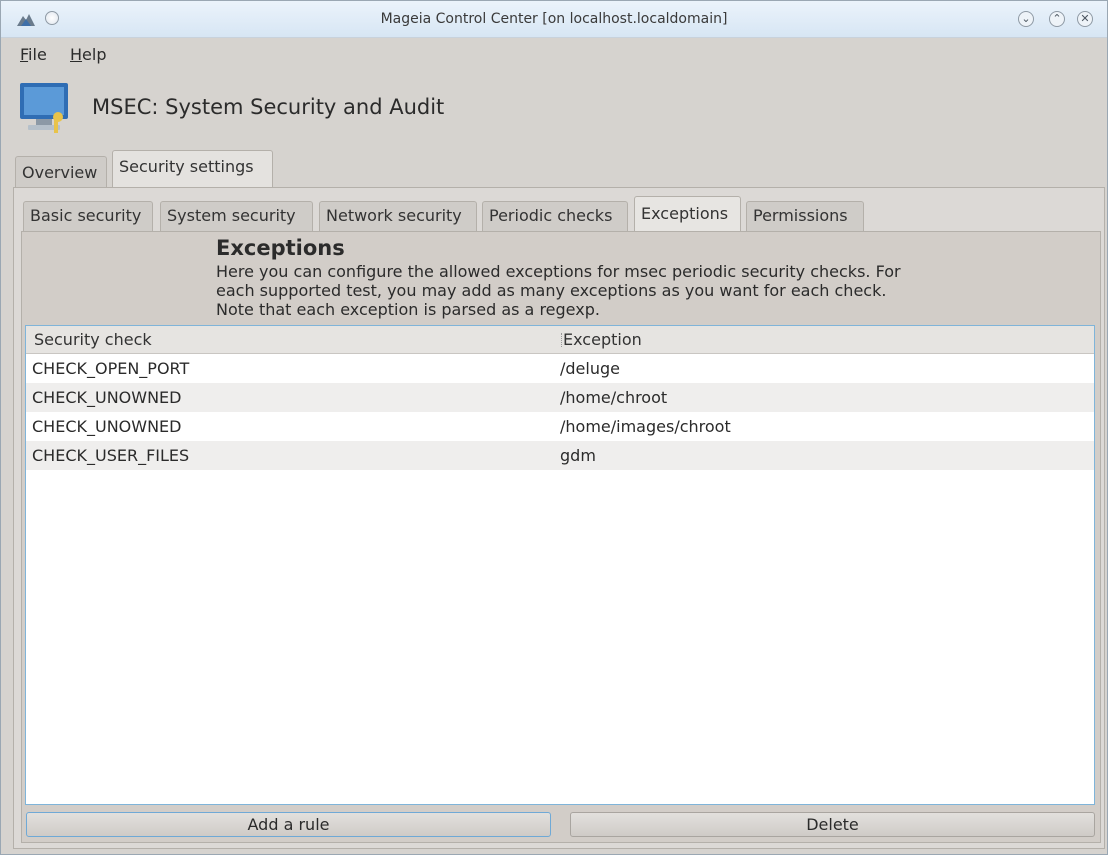  Describe the element at coordinates (94, 54) in the screenshot. I see `menu-help-label: elp` at that location.